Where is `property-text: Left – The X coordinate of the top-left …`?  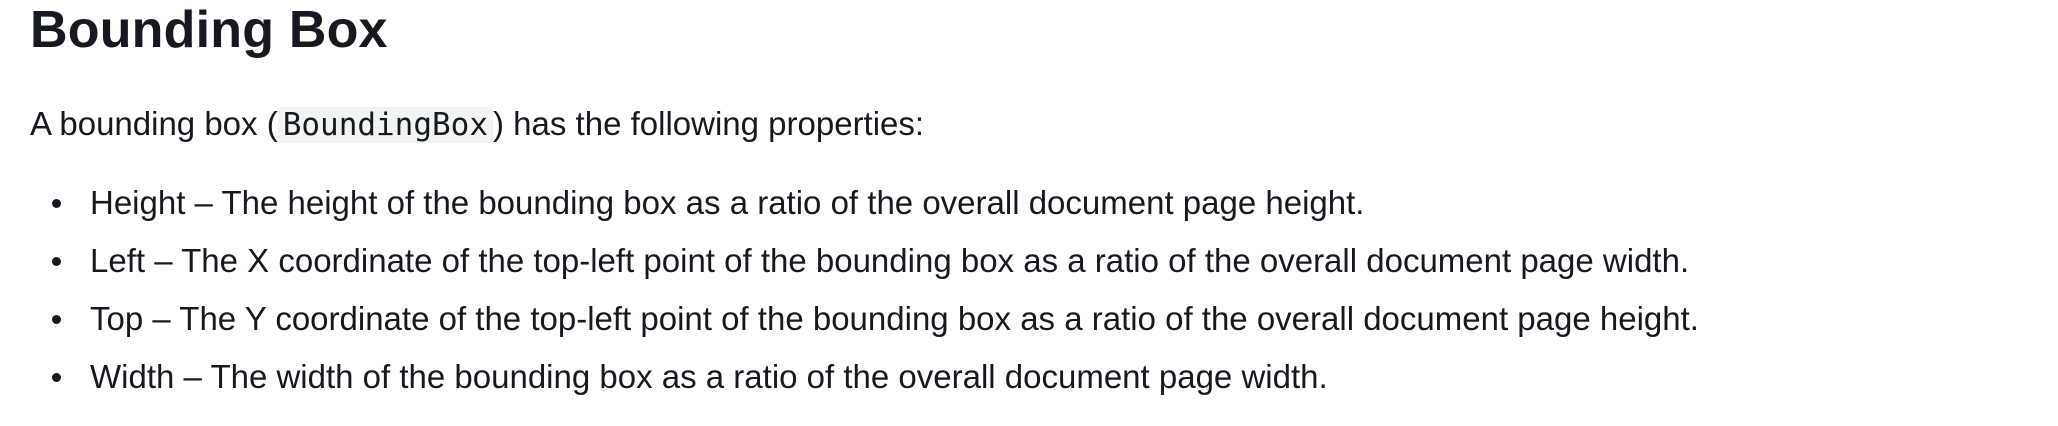
property-text: Left – The X coordinate of the top-left … is located at coordinates (890, 260).